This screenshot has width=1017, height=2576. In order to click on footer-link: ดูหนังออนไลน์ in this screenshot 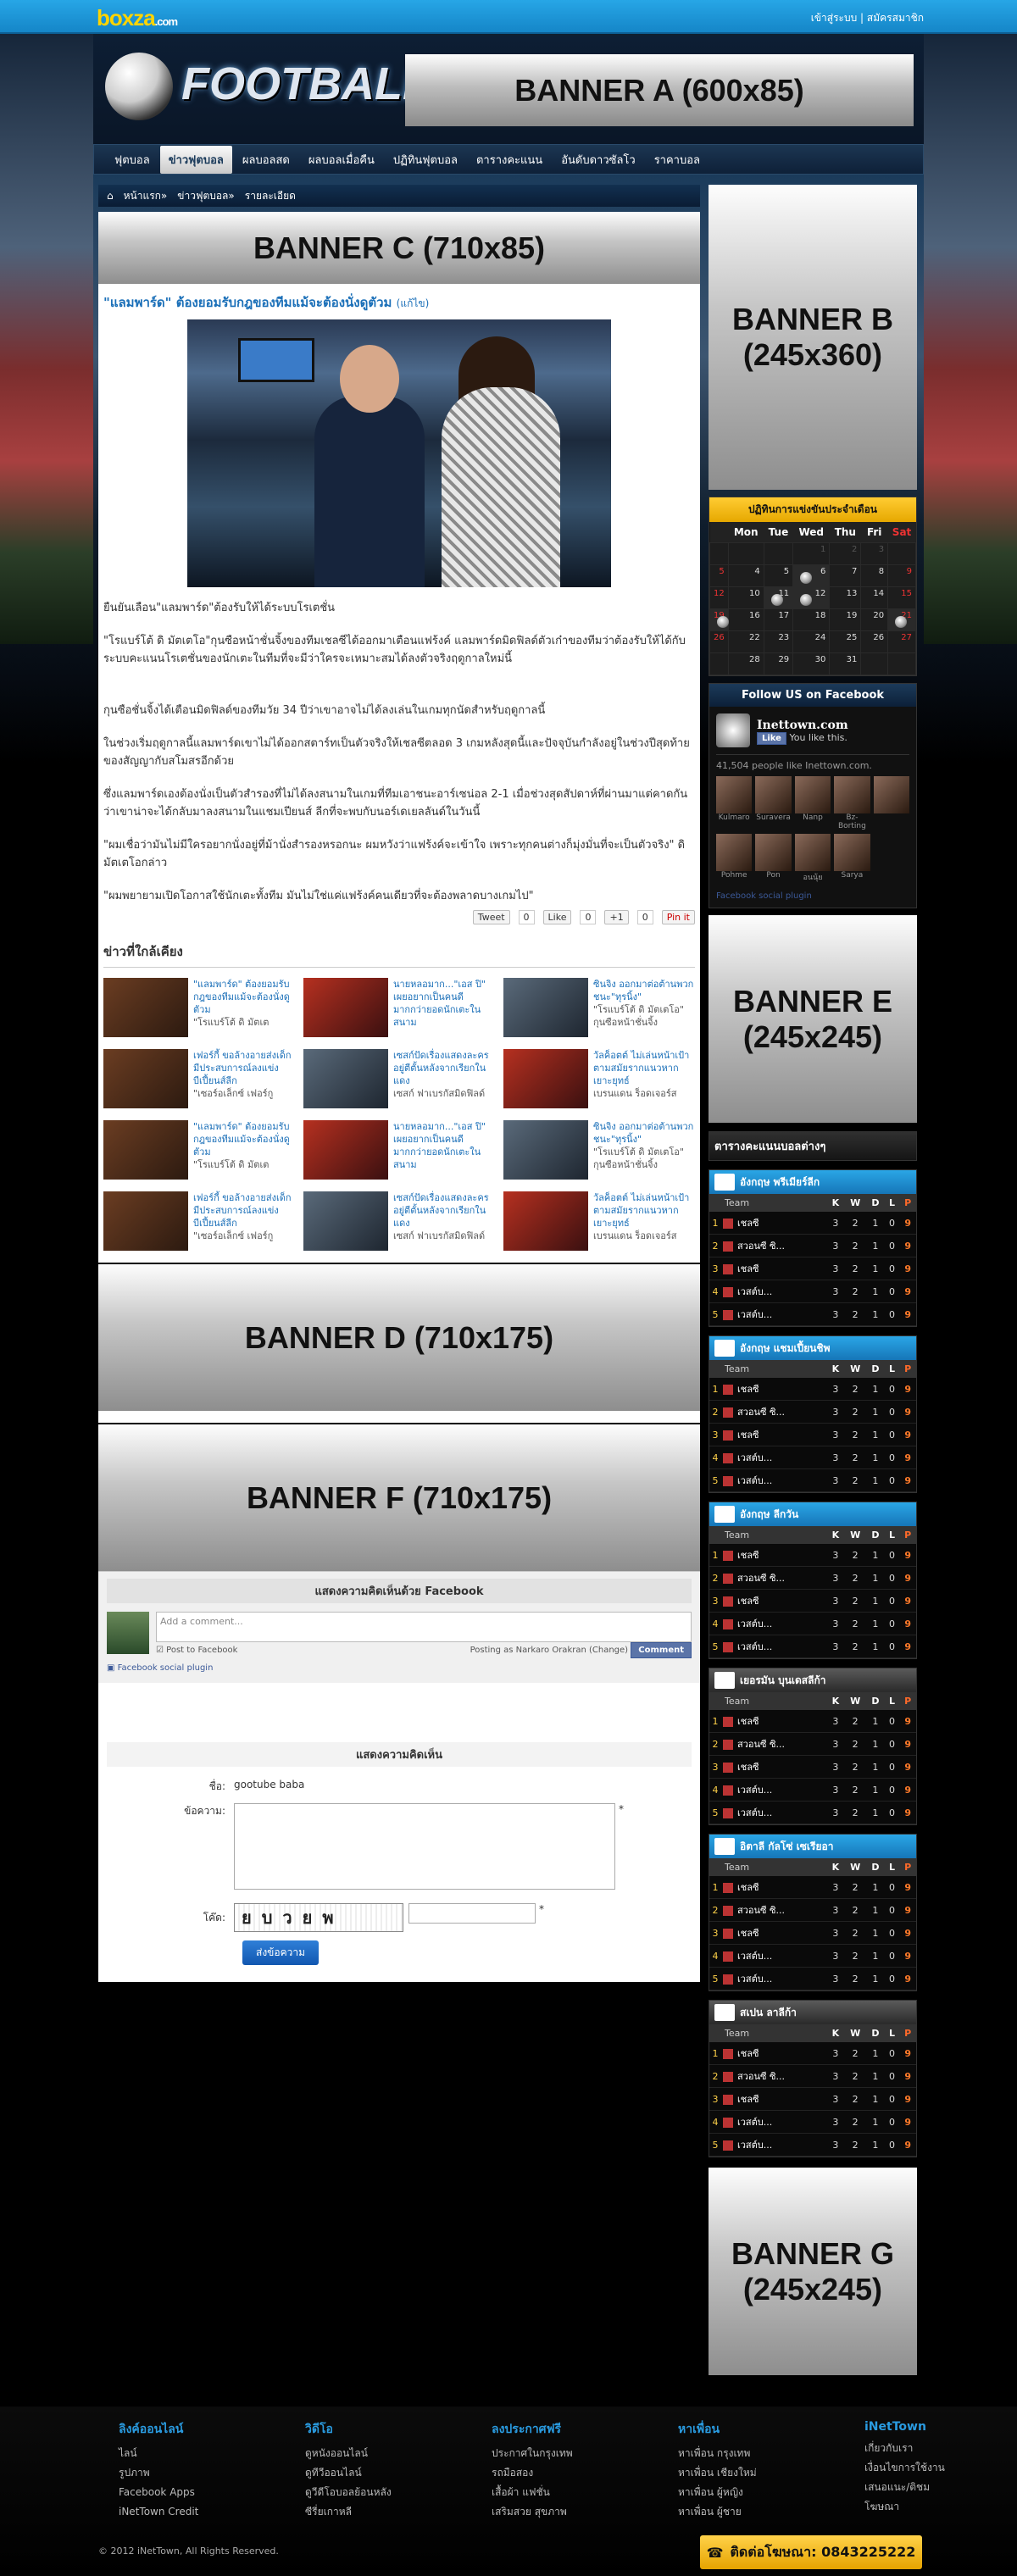, I will do `click(398, 2453)`.